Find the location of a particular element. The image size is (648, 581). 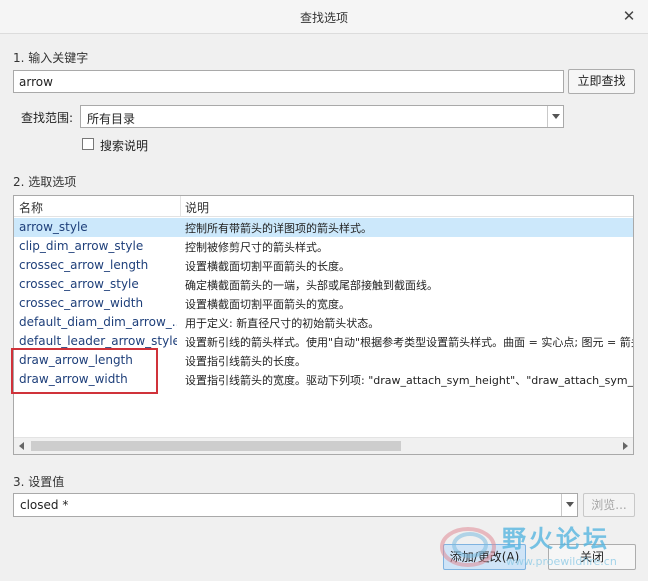

scrollbar-thumb is located at coordinates (216, 446).